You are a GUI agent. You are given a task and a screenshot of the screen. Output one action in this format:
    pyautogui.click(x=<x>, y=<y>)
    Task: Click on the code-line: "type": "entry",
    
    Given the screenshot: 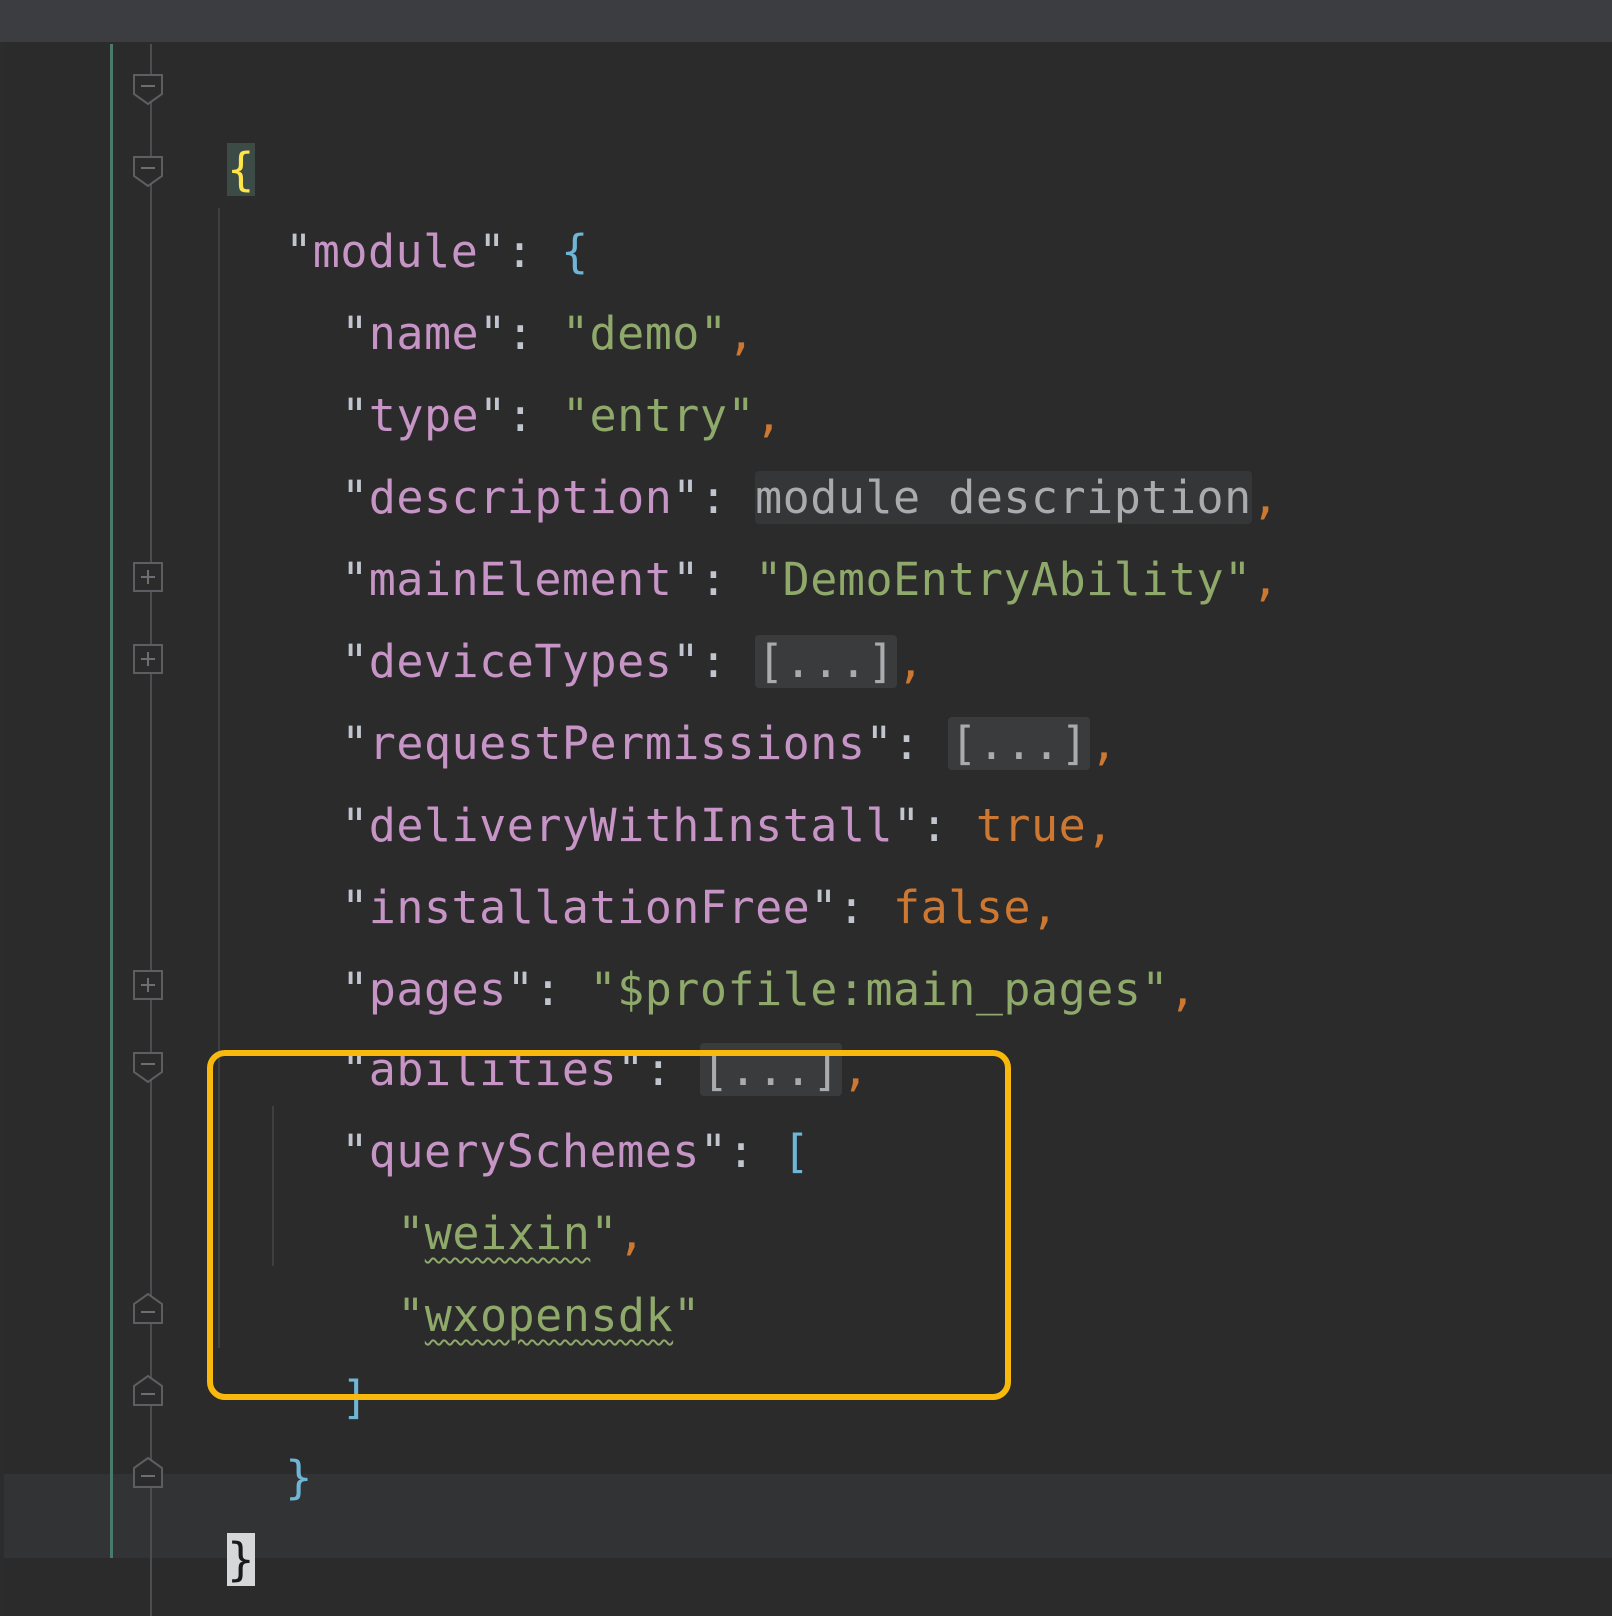 What is the action you would take?
    pyautogui.click(x=534, y=366)
    